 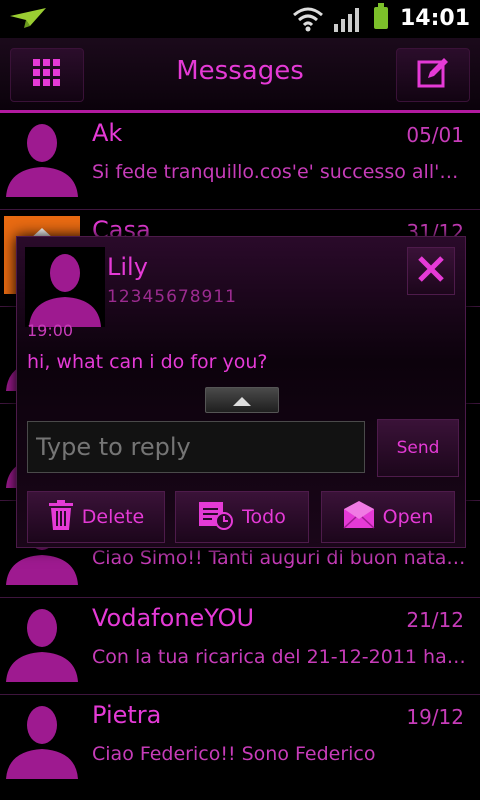 What do you see at coordinates (65, 287) in the screenshot?
I see `contact-avatar` at bounding box center [65, 287].